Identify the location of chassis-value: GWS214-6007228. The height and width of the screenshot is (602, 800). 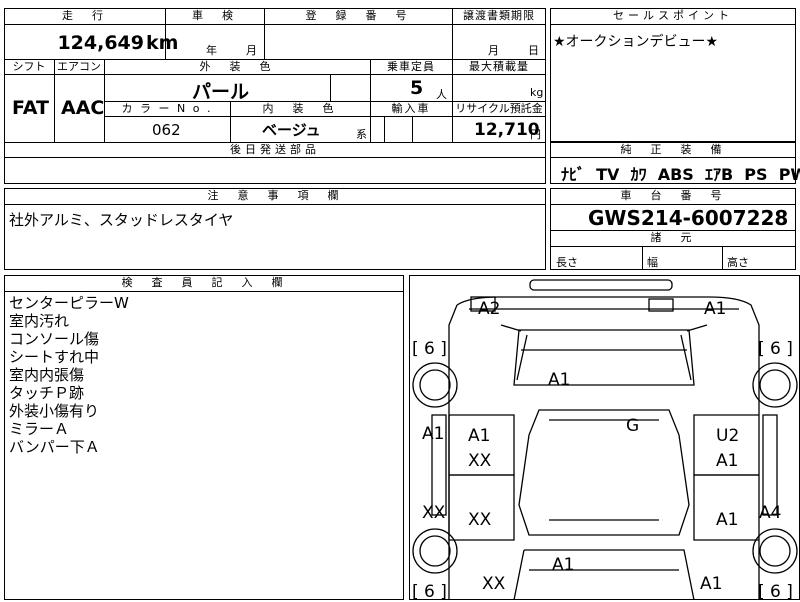
(688, 218).